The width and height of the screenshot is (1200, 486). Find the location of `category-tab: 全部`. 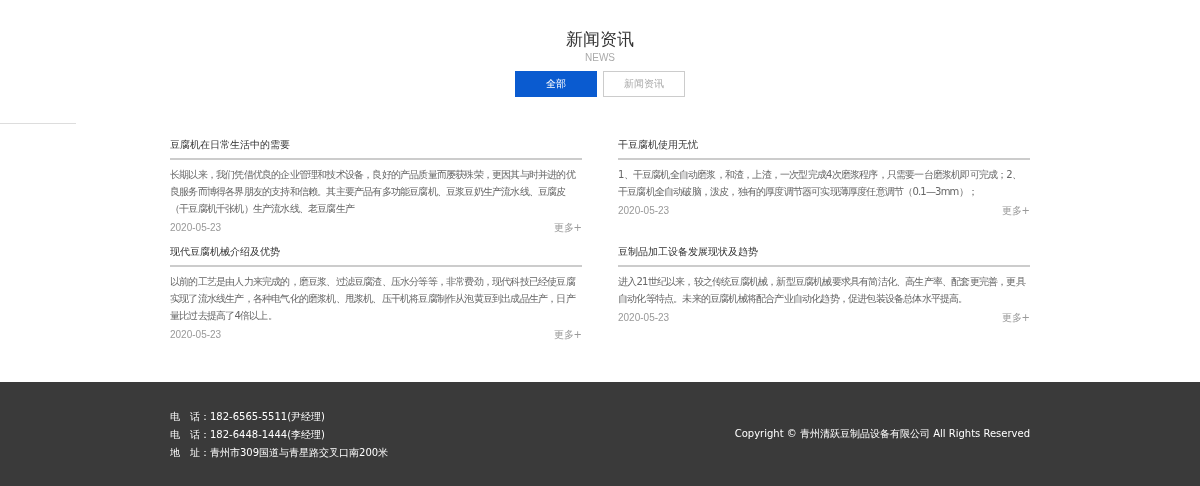

category-tab: 全部 is located at coordinates (556, 84).